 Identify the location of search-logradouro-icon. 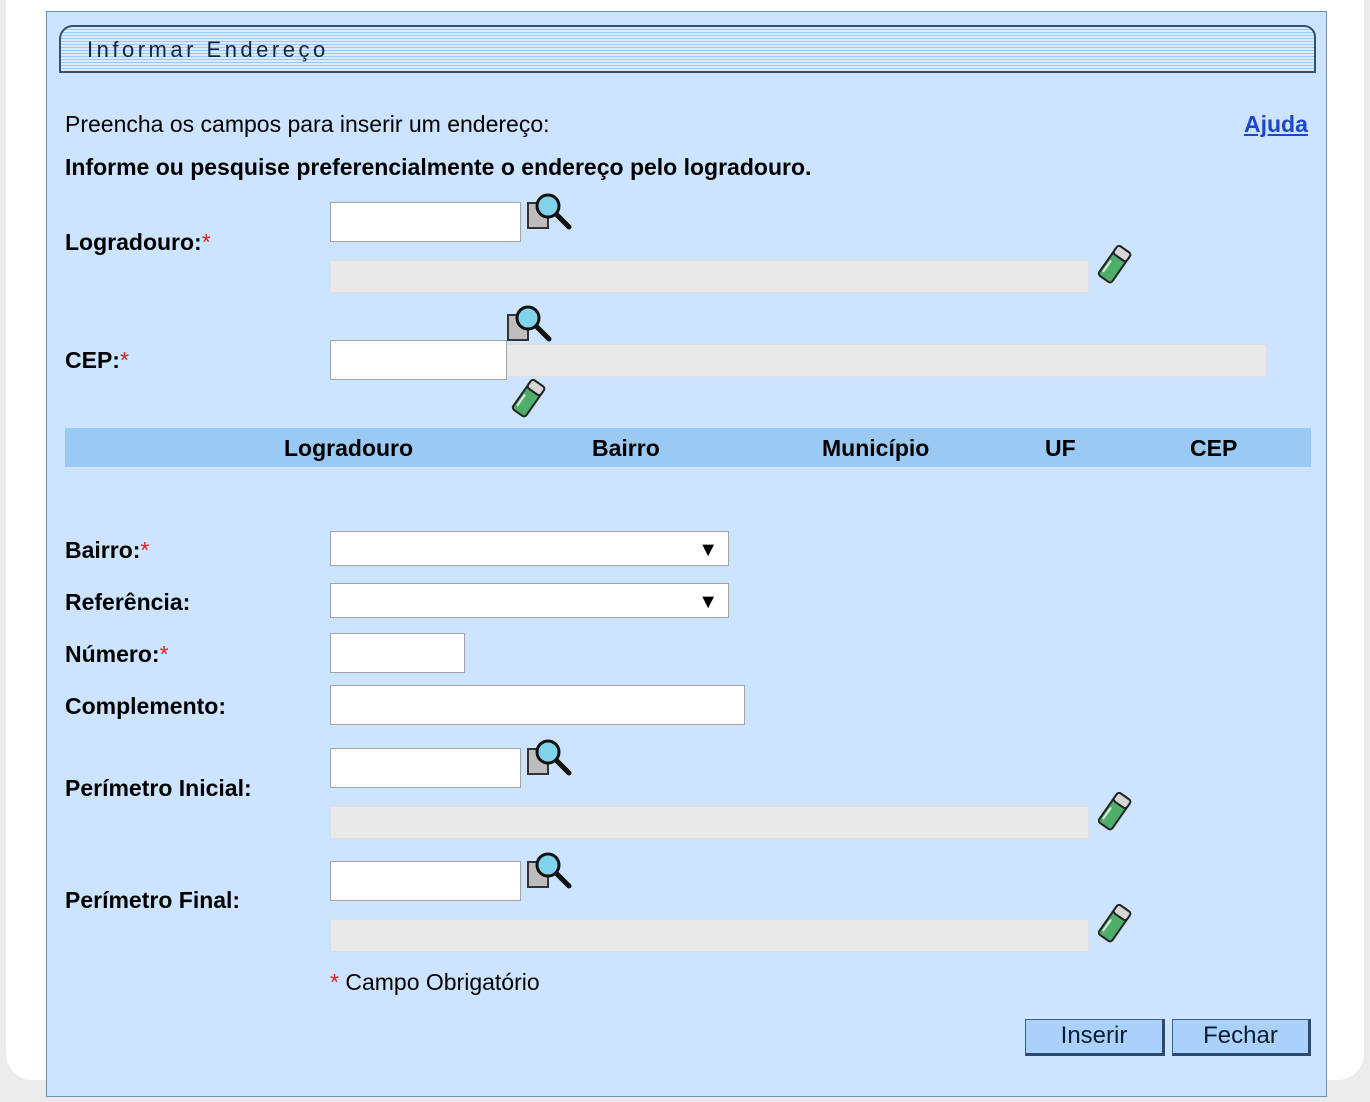
(551, 211).